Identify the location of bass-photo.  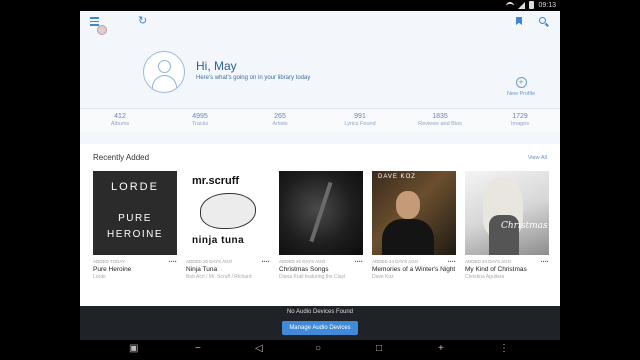
(321, 212).